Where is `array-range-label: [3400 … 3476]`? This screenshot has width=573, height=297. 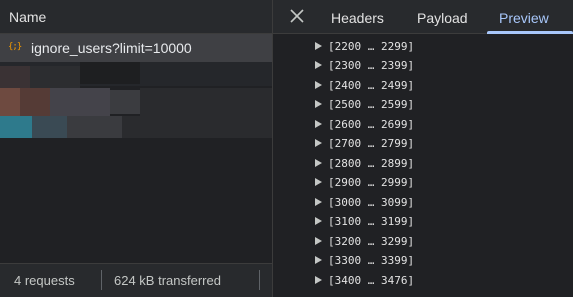 array-range-label: [3400 … 3476] is located at coordinates (371, 280).